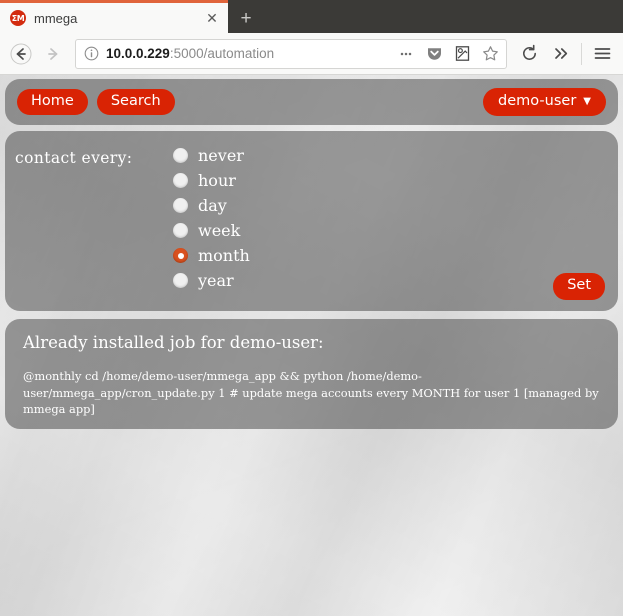  I want to click on bookmark-star-icon, so click(490, 54).